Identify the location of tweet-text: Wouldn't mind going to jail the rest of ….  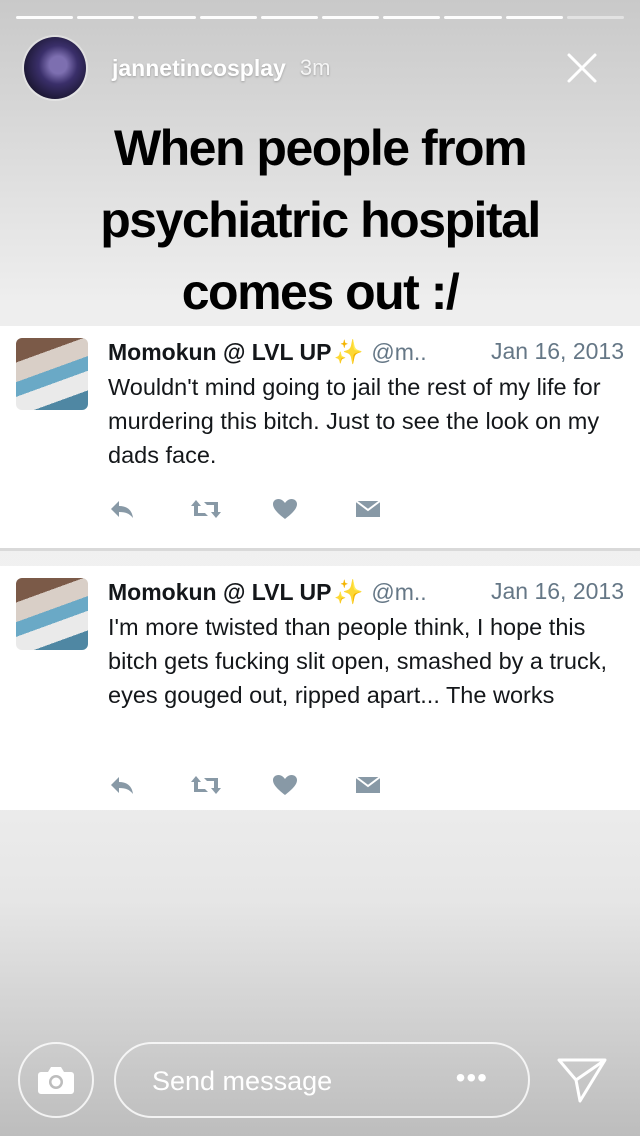
(354, 421).